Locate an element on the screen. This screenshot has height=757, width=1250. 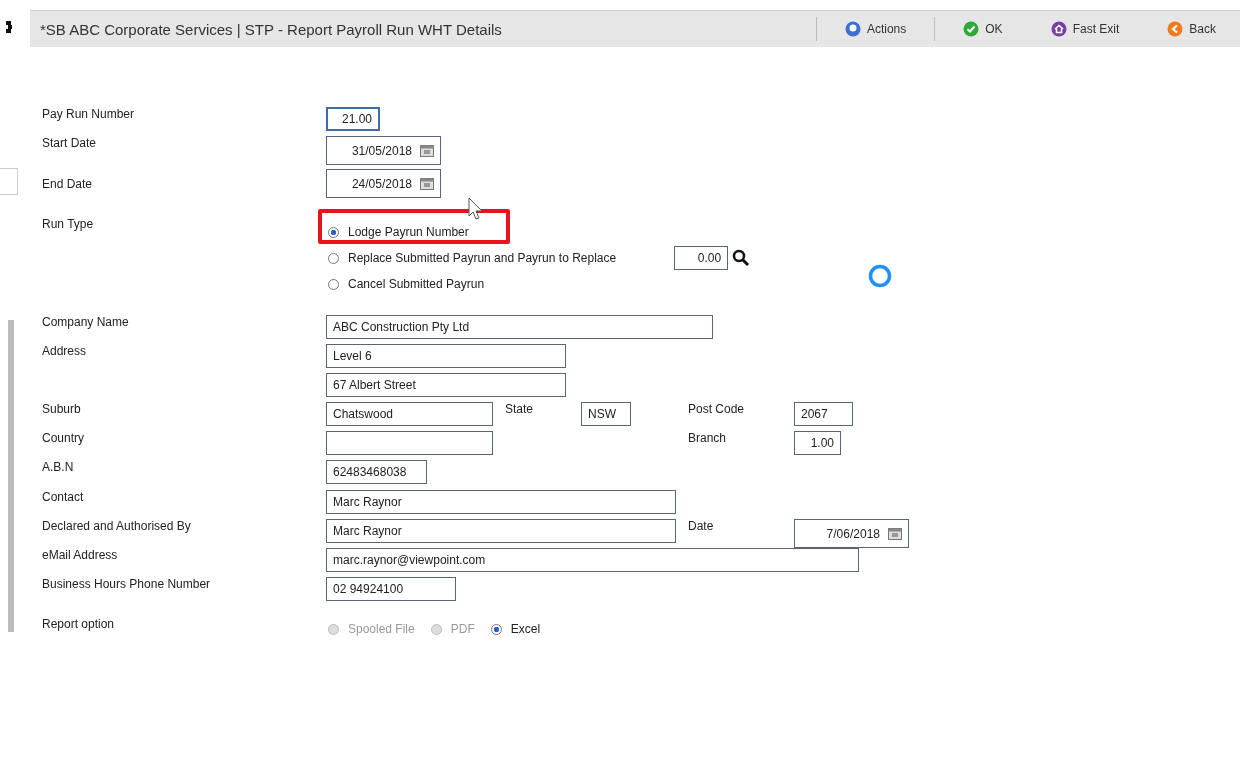
input-field: 21.00 is located at coordinates (353, 119).